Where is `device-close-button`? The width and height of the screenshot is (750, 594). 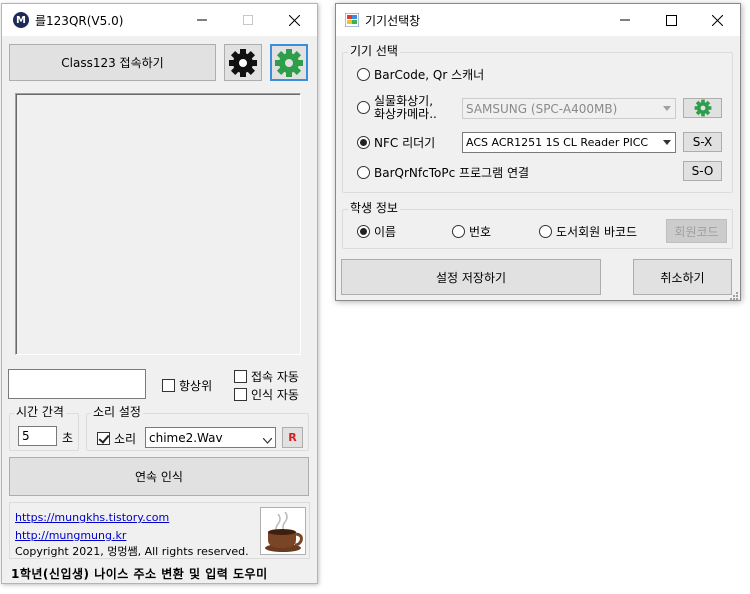
device-close-button is located at coordinates (717, 20).